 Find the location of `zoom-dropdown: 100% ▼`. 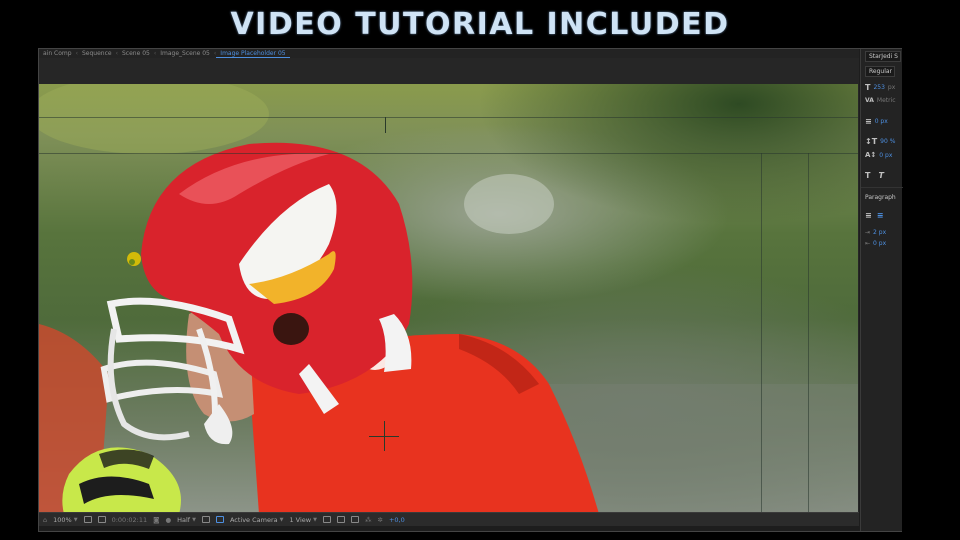

zoom-dropdown: 100% ▼ is located at coordinates (65, 520).